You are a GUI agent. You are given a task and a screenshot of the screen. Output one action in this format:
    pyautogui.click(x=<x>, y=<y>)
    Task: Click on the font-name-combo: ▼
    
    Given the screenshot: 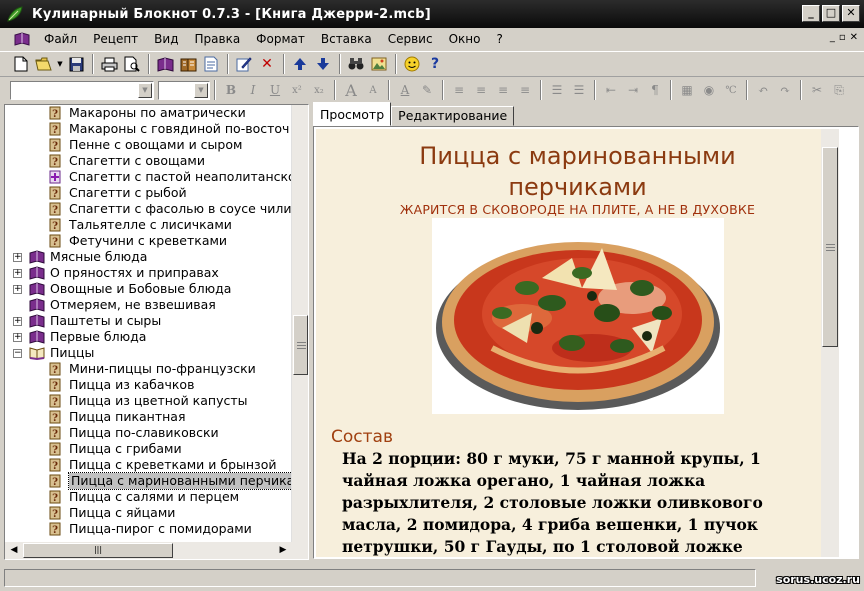 What is the action you would take?
    pyautogui.click(x=82, y=90)
    